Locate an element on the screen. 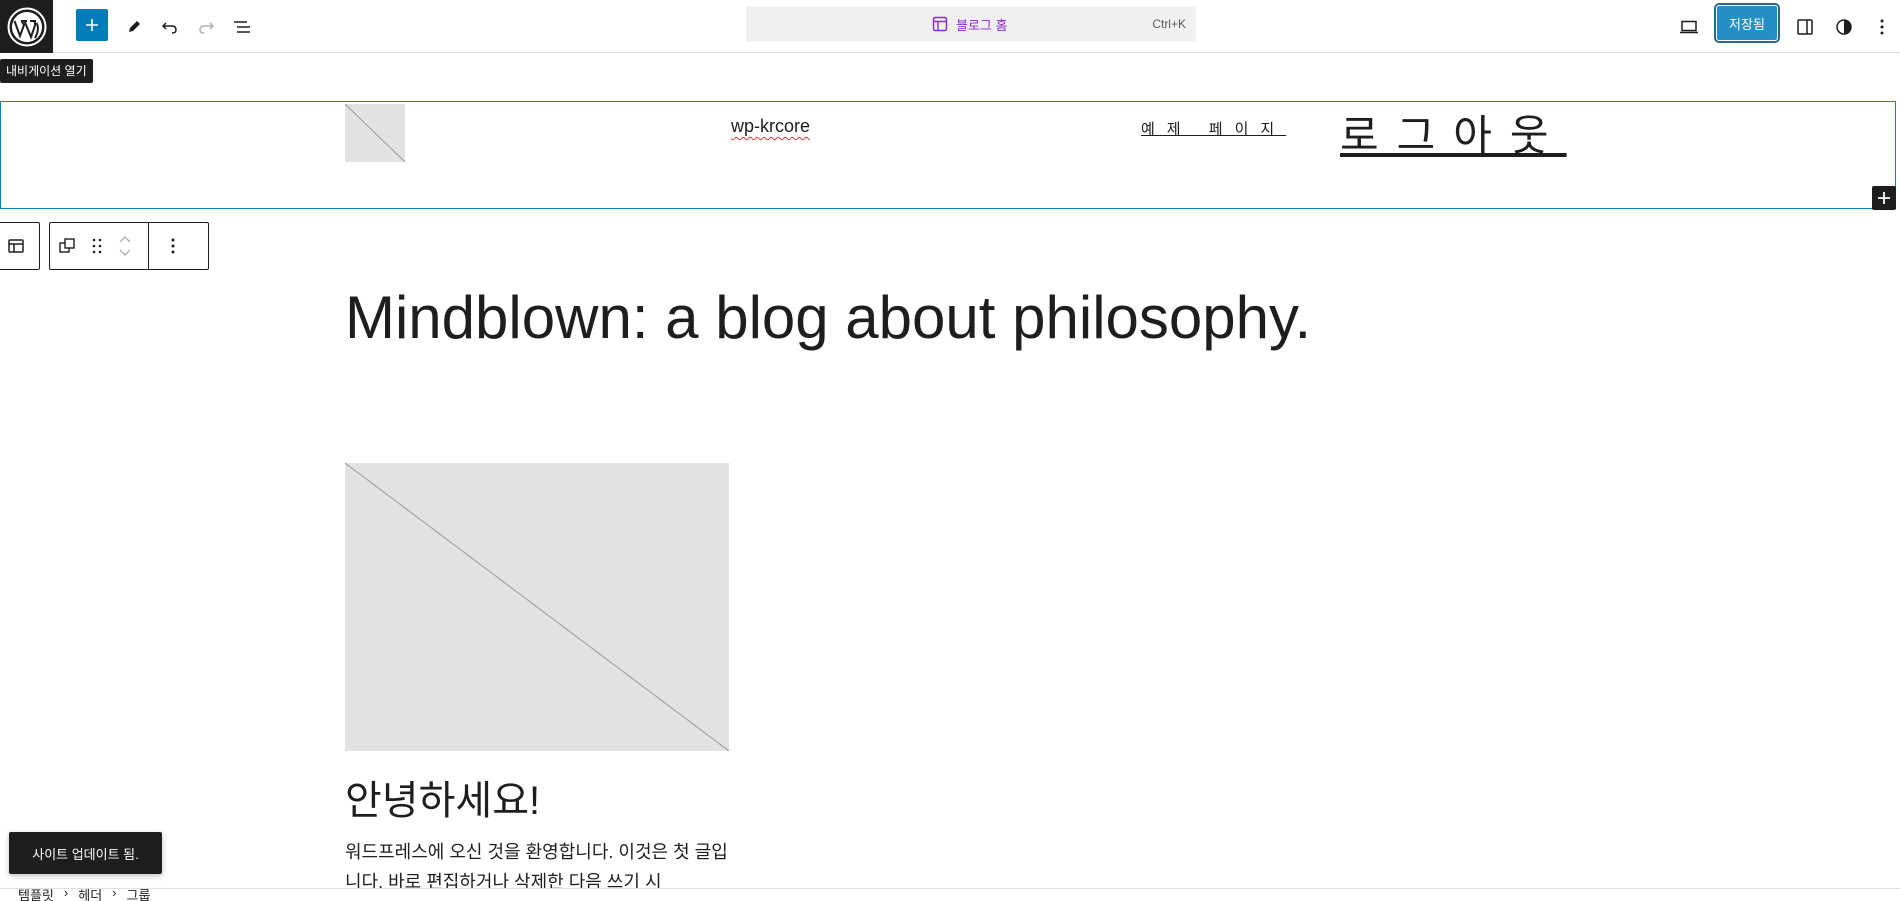 This screenshot has width=1900, height=901. nav-item-logout: 로그아웃 is located at coordinates (1453, 132).